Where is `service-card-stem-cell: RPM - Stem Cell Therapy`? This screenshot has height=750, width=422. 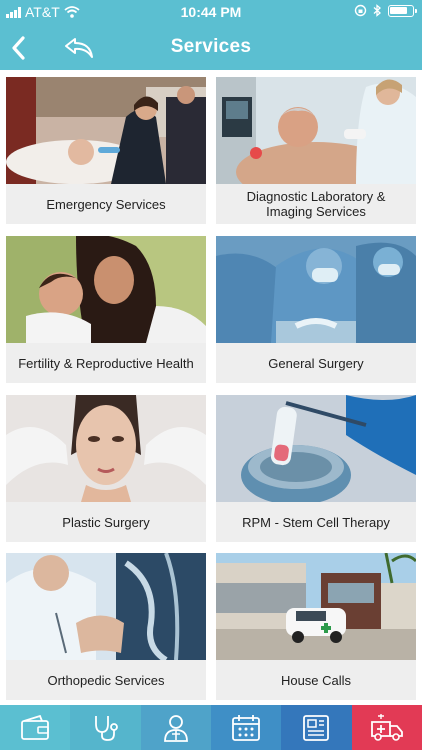
service-card-stem-cell: RPM - Stem Cell Therapy is located at coordinates (316, 468).